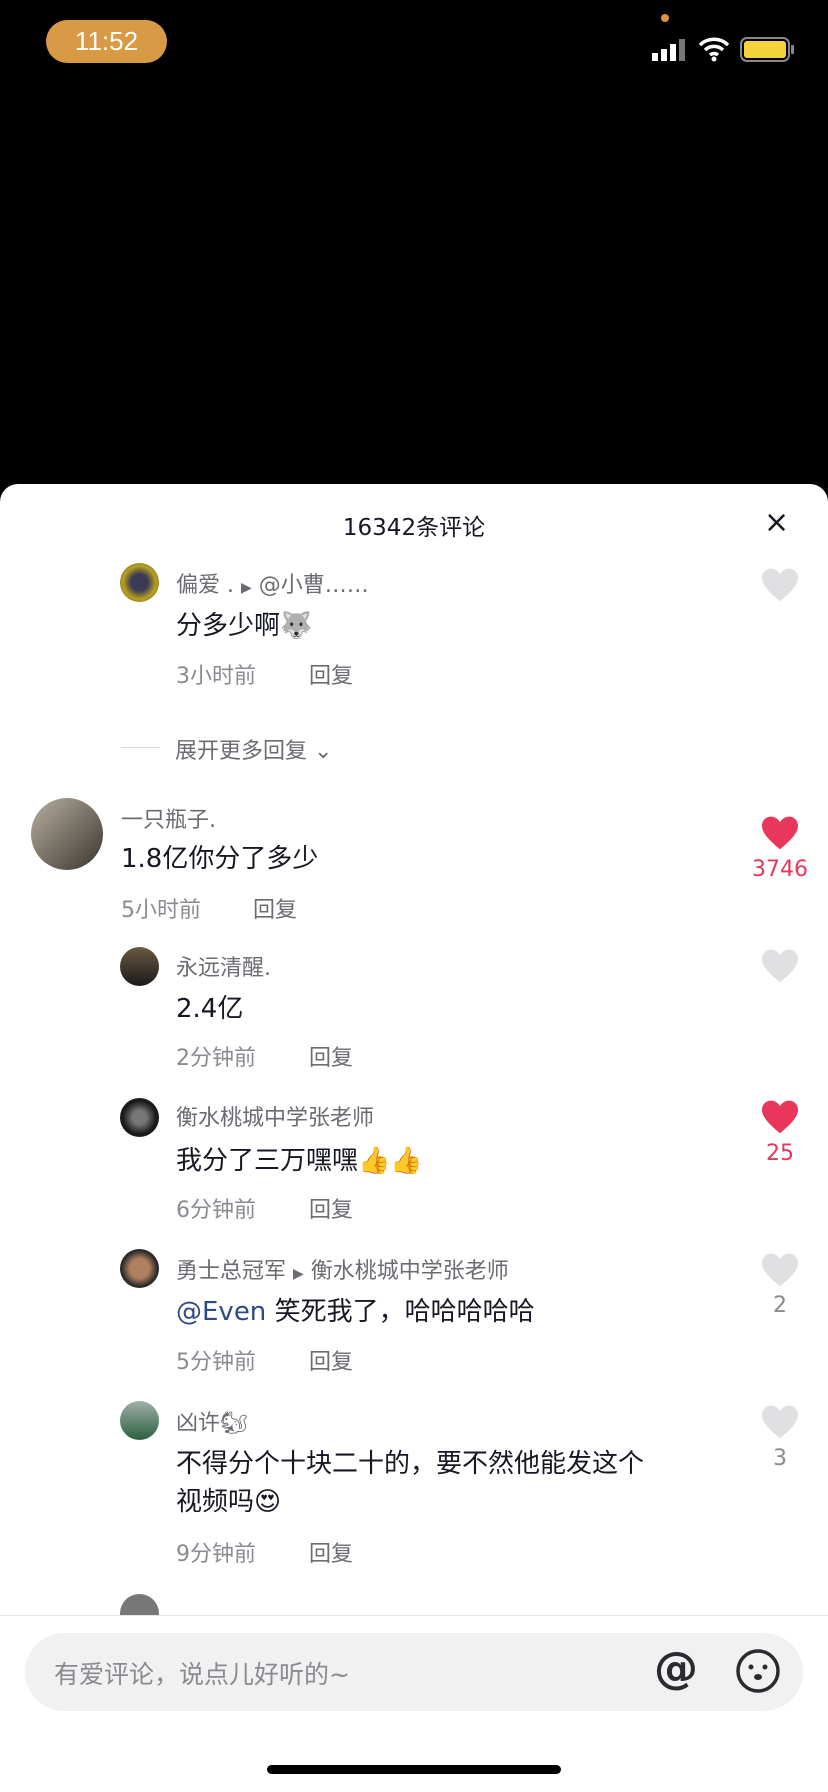  I want to click on comment-input-placeholder: 有爱评论，说点儿好听的~, so click(202, 1673).